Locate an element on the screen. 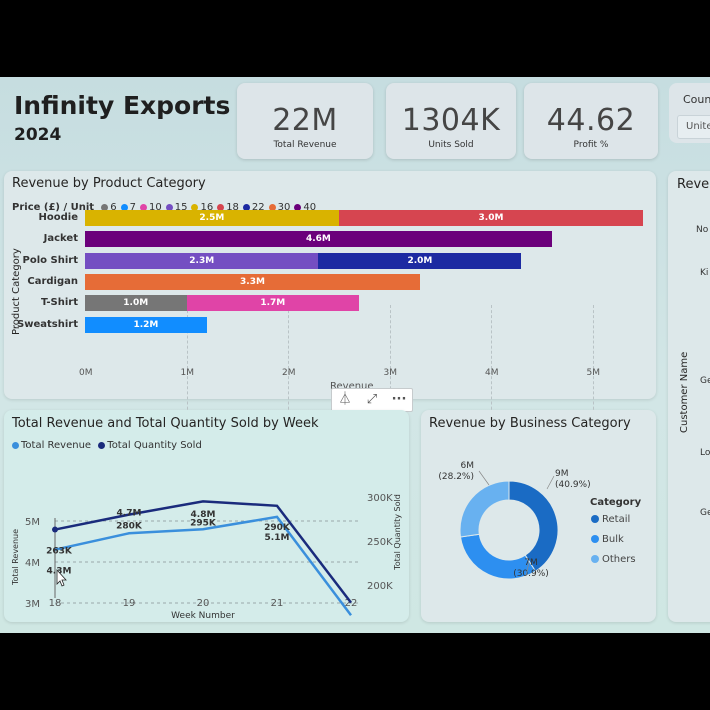  donut-legend-item: Others is located at coordinates (619, 559).